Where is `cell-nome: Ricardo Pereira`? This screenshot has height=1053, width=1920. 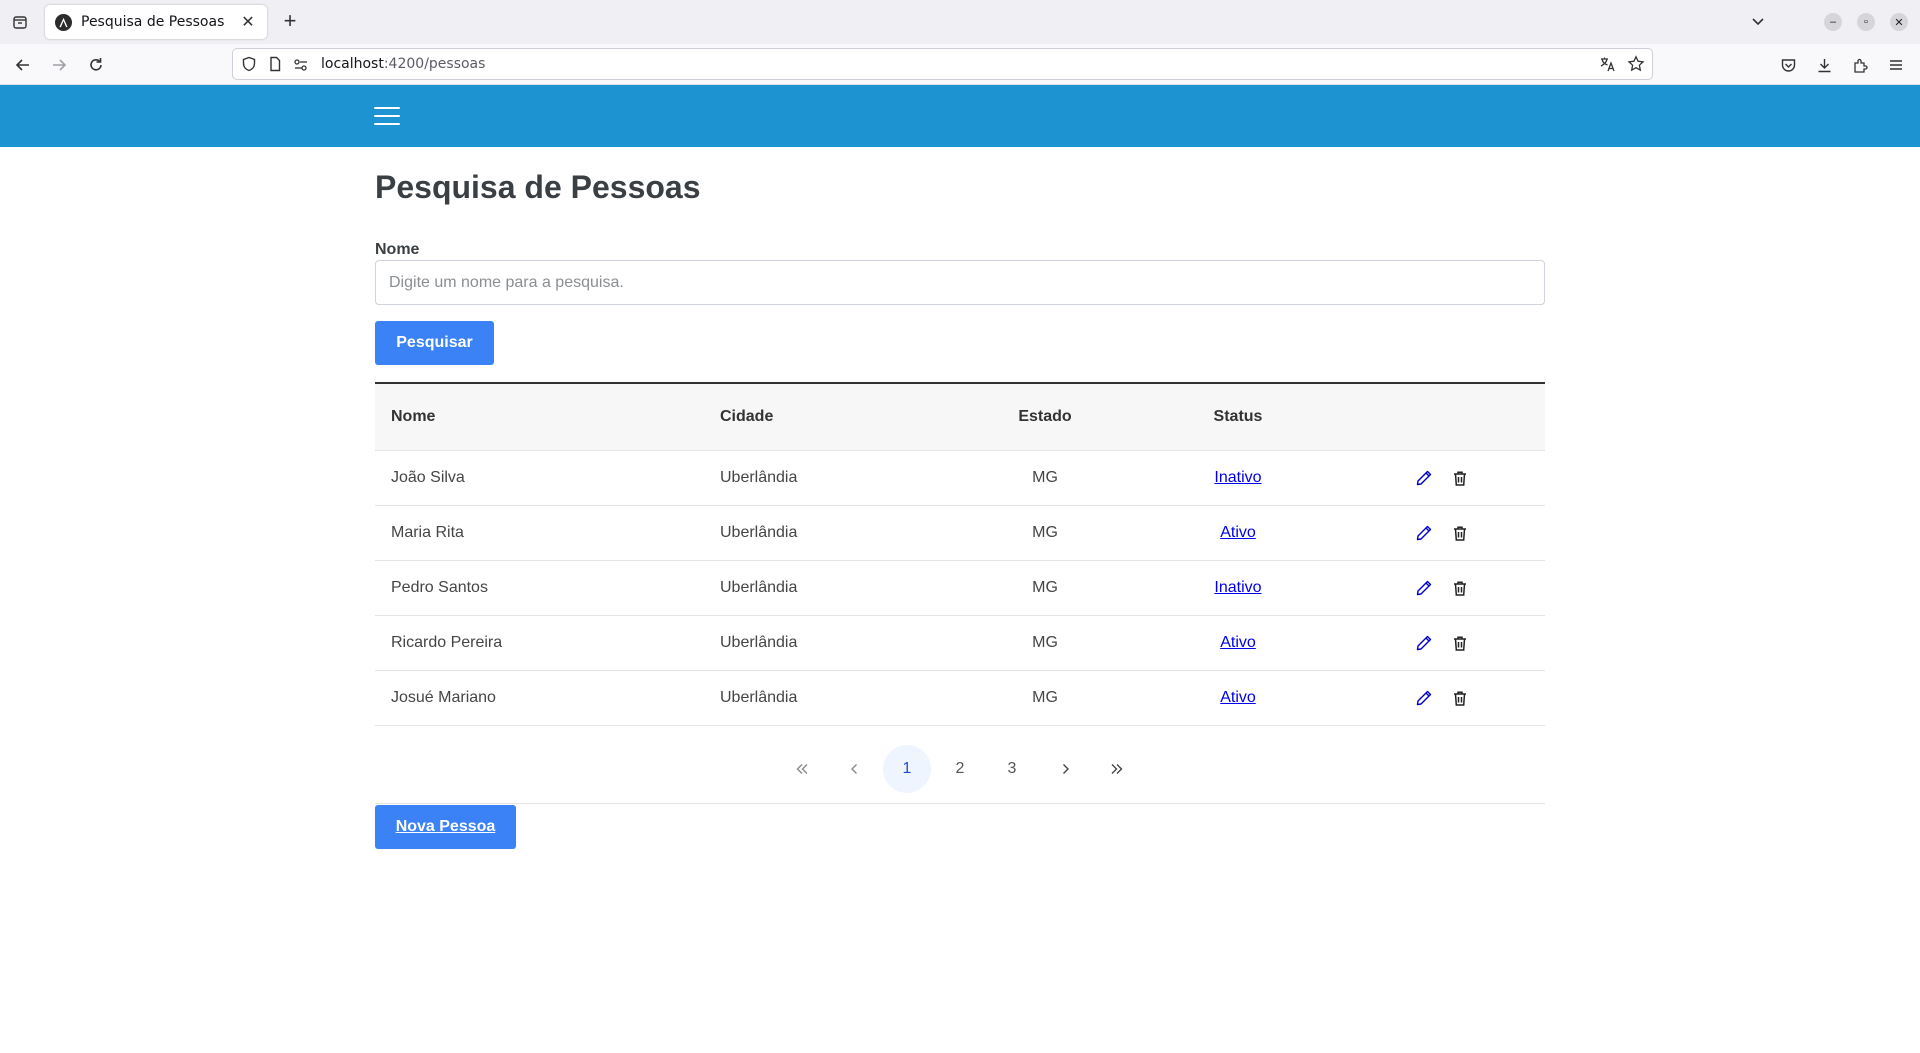
cell-nome: Ricardo Pereira is located at coordinates (447, 642).